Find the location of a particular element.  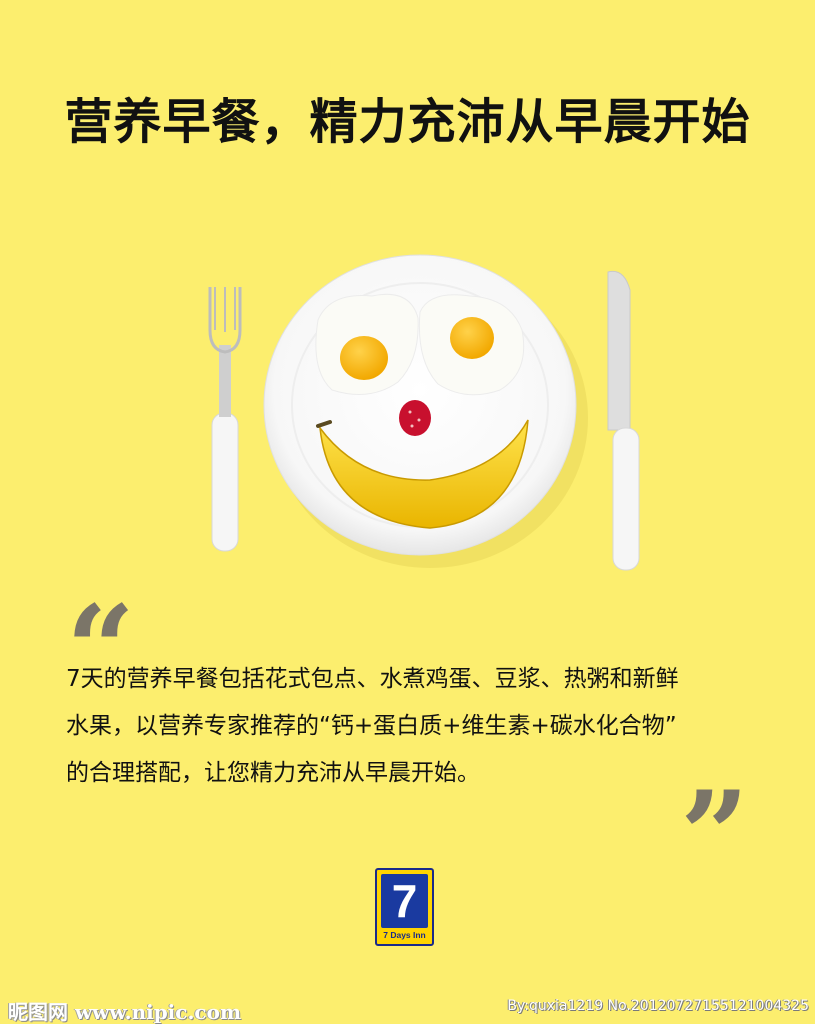

body-line: 7天的营养早餐包括花式包点、水煮鸡蛋、豆浆、热粥和新鲜 is located at coordinates (372, 679).